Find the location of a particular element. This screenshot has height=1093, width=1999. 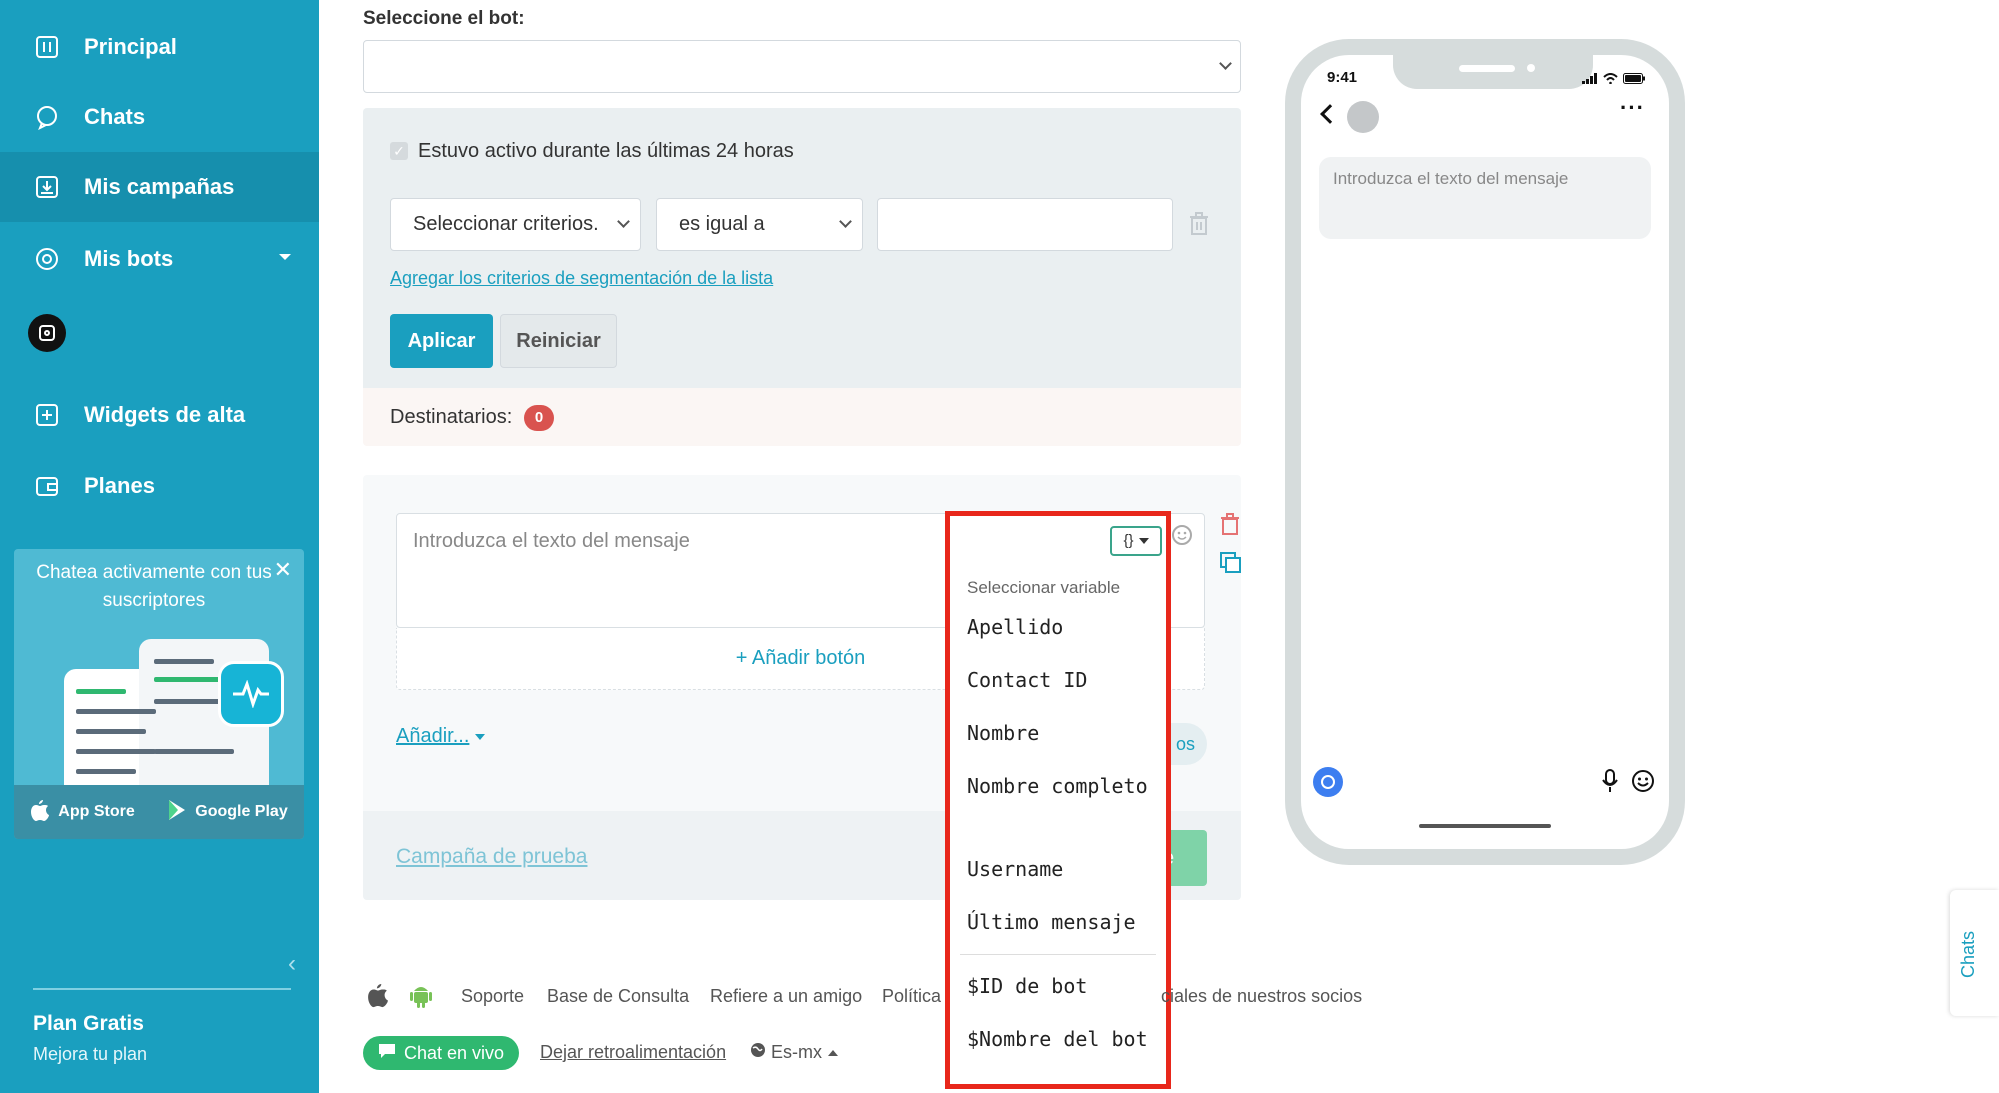

microphone-icon is located at coordinates (1610, 783).